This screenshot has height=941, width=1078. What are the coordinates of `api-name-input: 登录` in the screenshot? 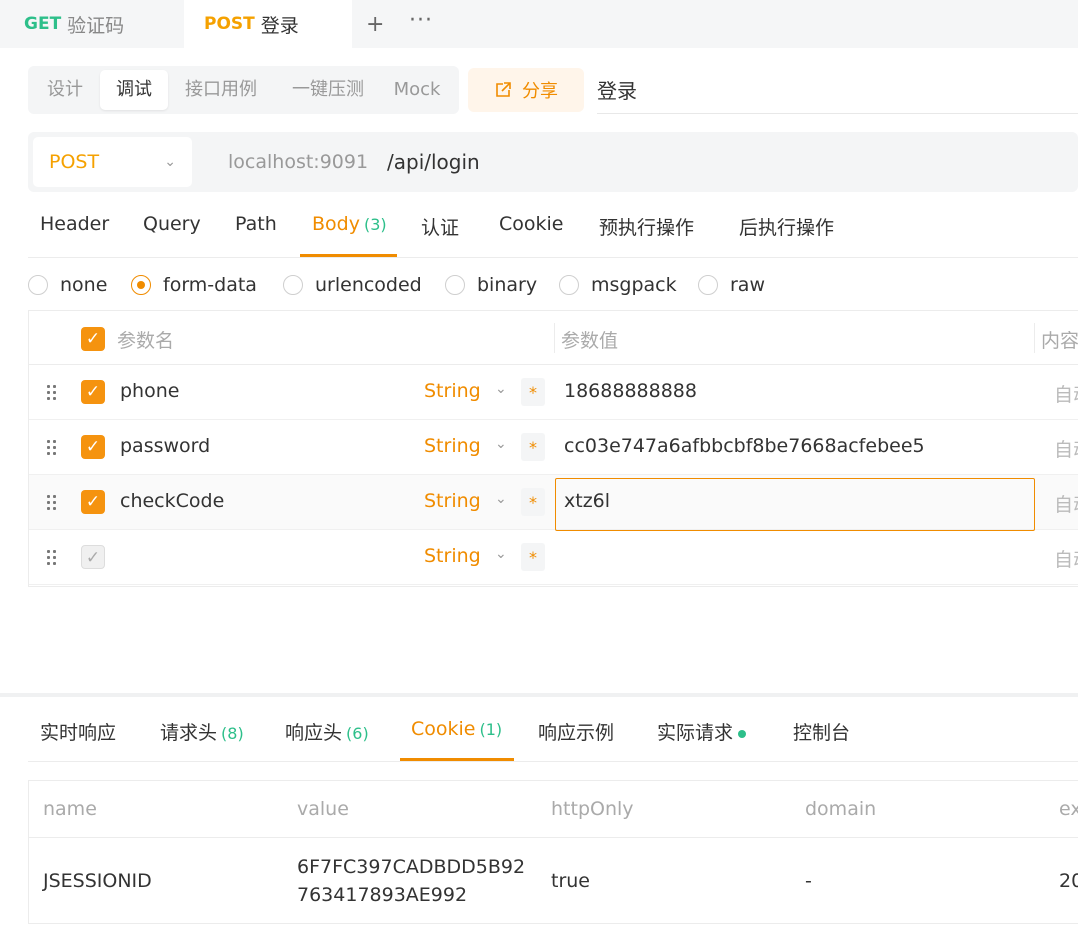 It's located at (837, 91).